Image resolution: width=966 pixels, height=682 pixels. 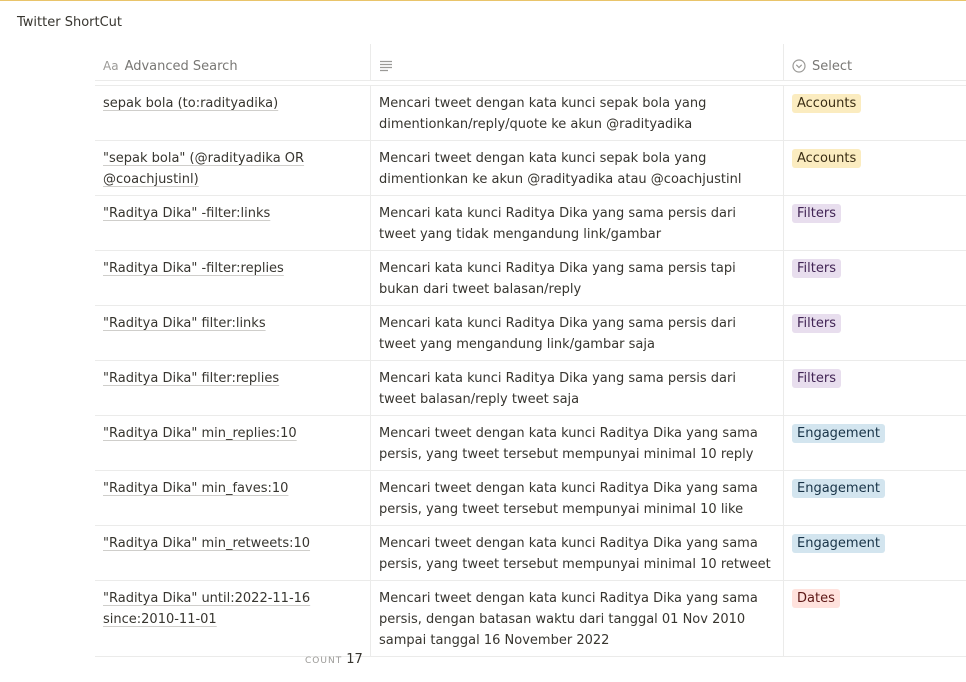 What do you see at coordinates (233, 223) in the screenshot?
I see `query-cell: "Raditya Dika" -filter:links` at bounding box center [233, 223].